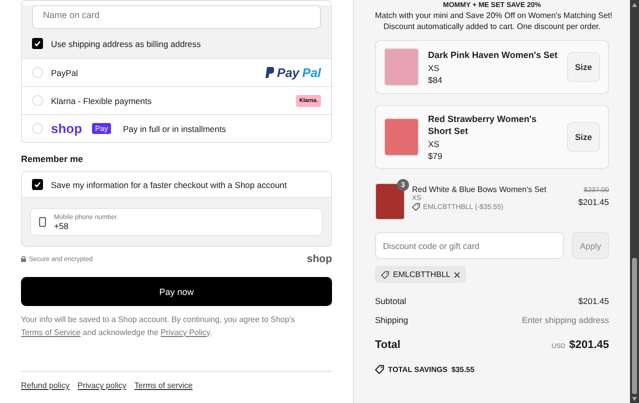 Image resolution: width=639 pixels, height=403 pixels. Describe the element at coordinates (390, 301) in the screenshot. I see `summary-label: Subtotal` at that location.